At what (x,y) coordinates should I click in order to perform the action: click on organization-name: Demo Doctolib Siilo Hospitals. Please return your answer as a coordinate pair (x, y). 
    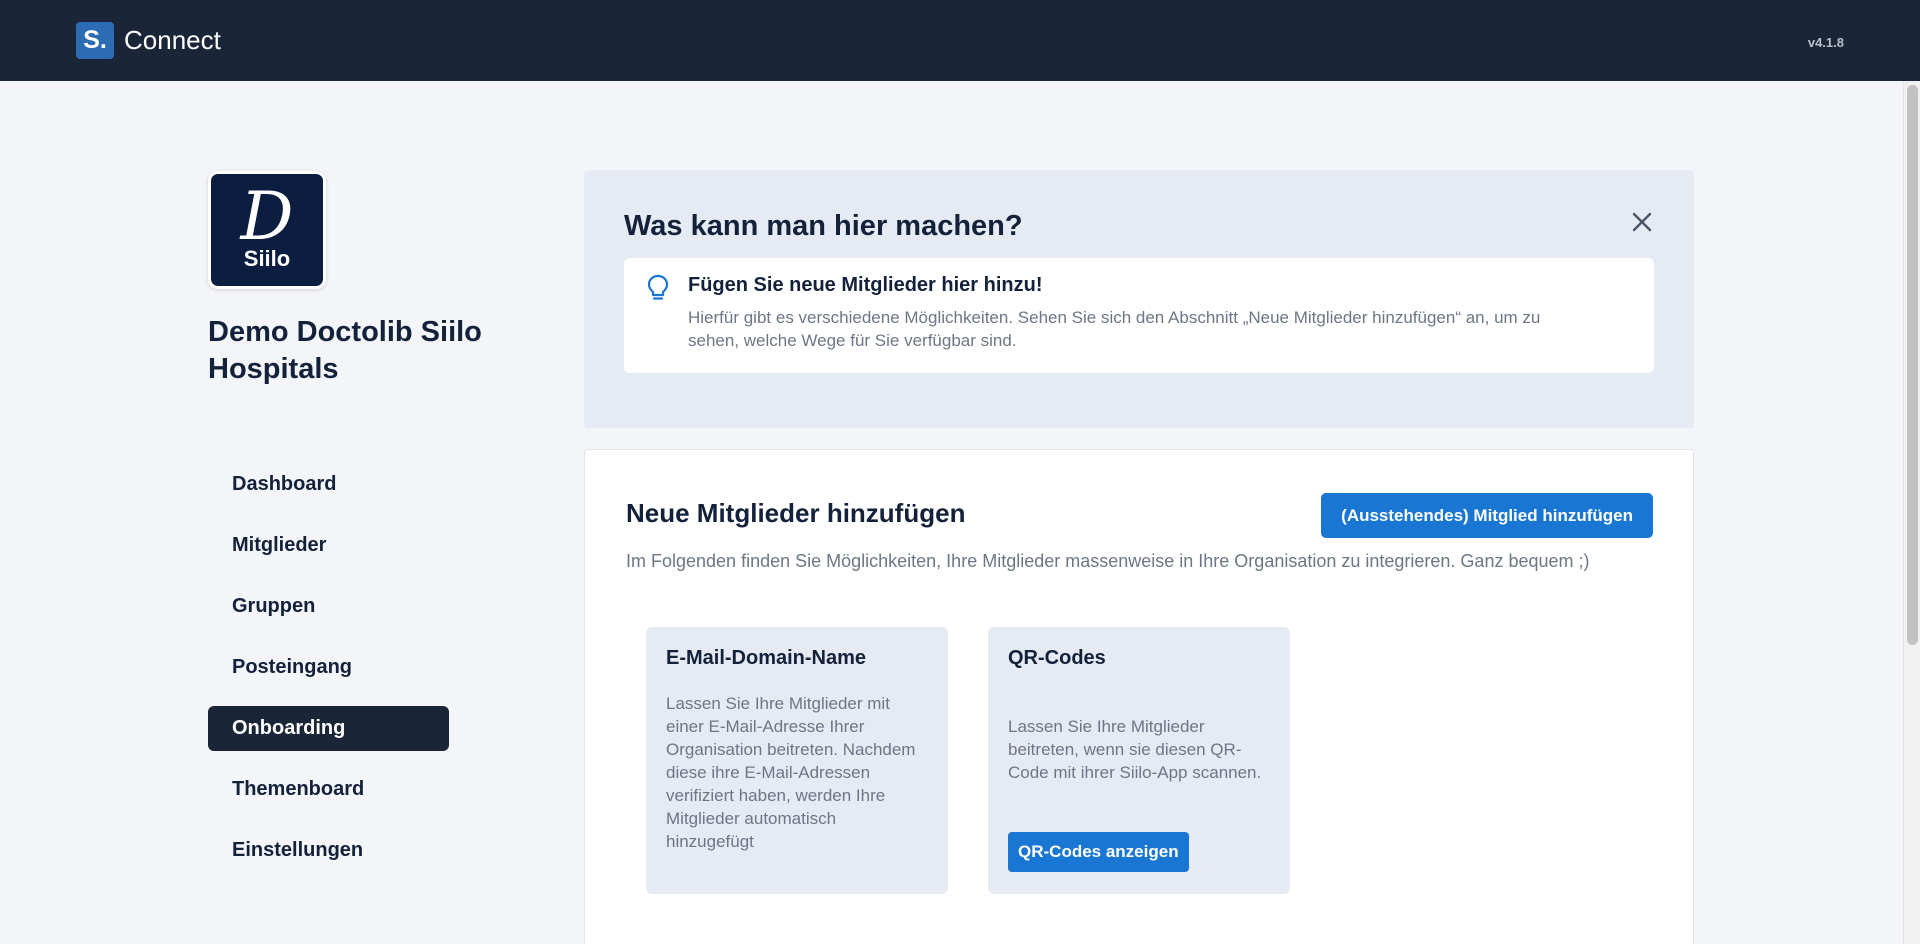
    Looking at the image, I should click on (345, 350).